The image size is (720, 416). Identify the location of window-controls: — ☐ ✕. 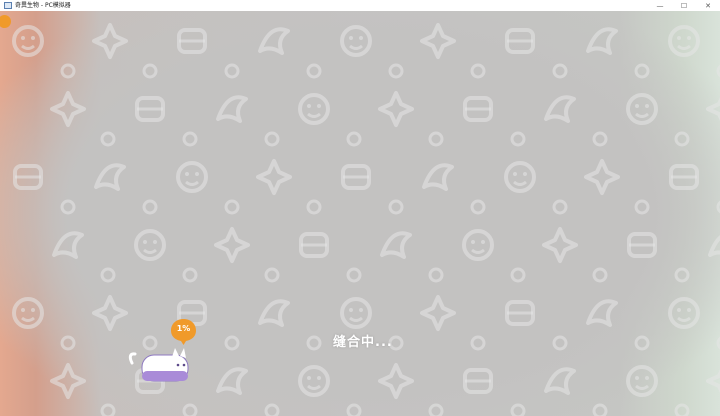
(684, 5).